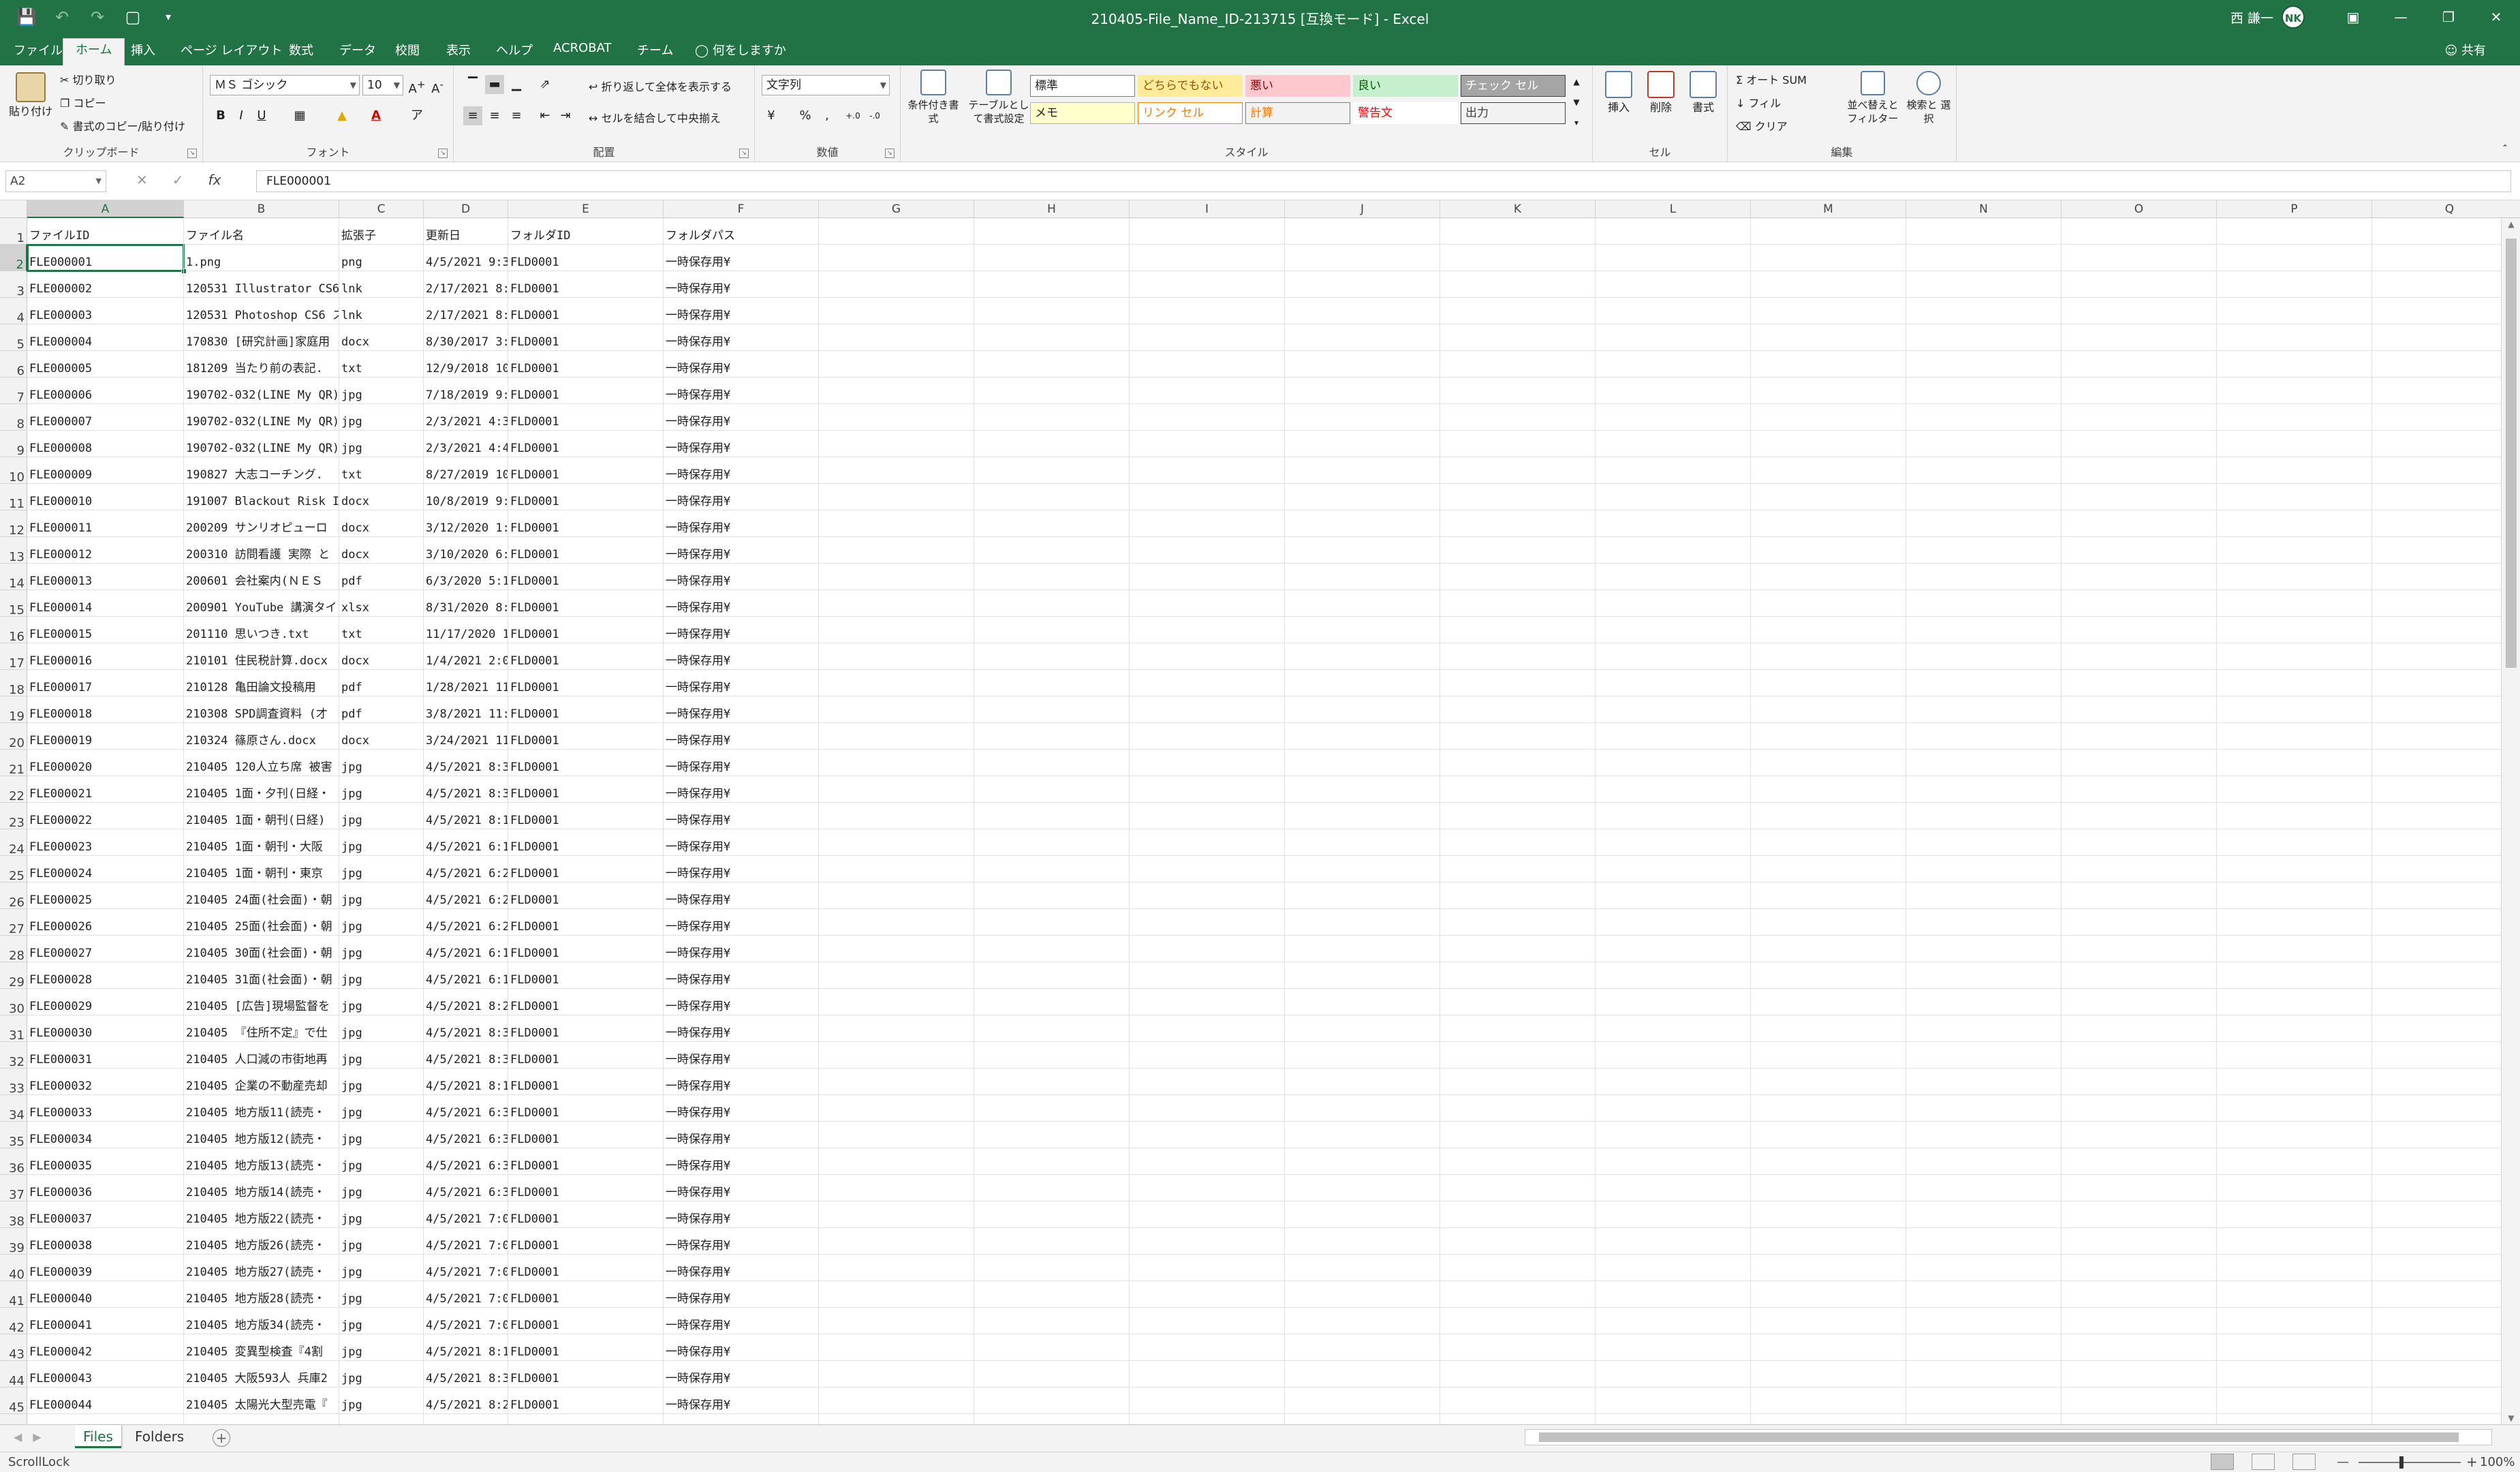 The height and width of the screenshot is (1472, 2520). I want to click on table-cell: FLE000042, so click(105, 1347).